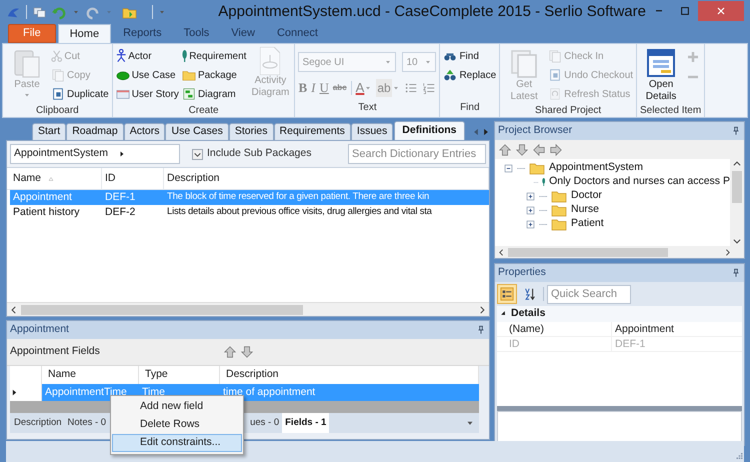 The height and width of the screenshot is (462, 750). I want to click on numbered-list-icon, so click(429, 87).